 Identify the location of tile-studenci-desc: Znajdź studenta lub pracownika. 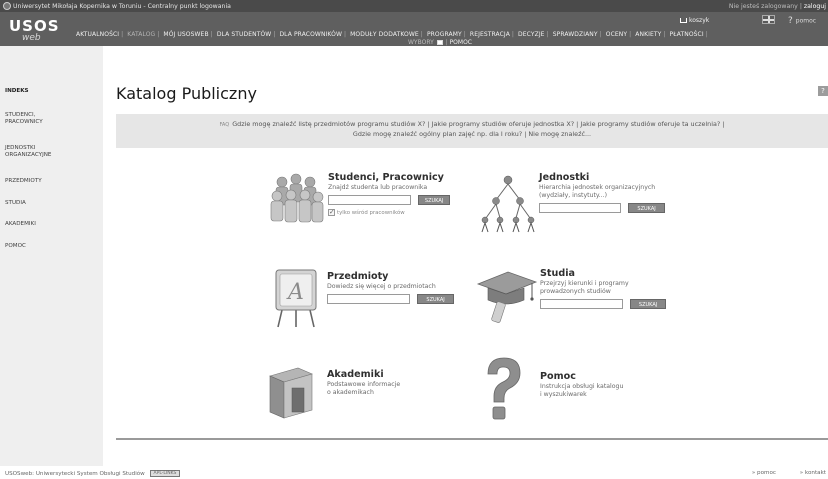
(378, 187).